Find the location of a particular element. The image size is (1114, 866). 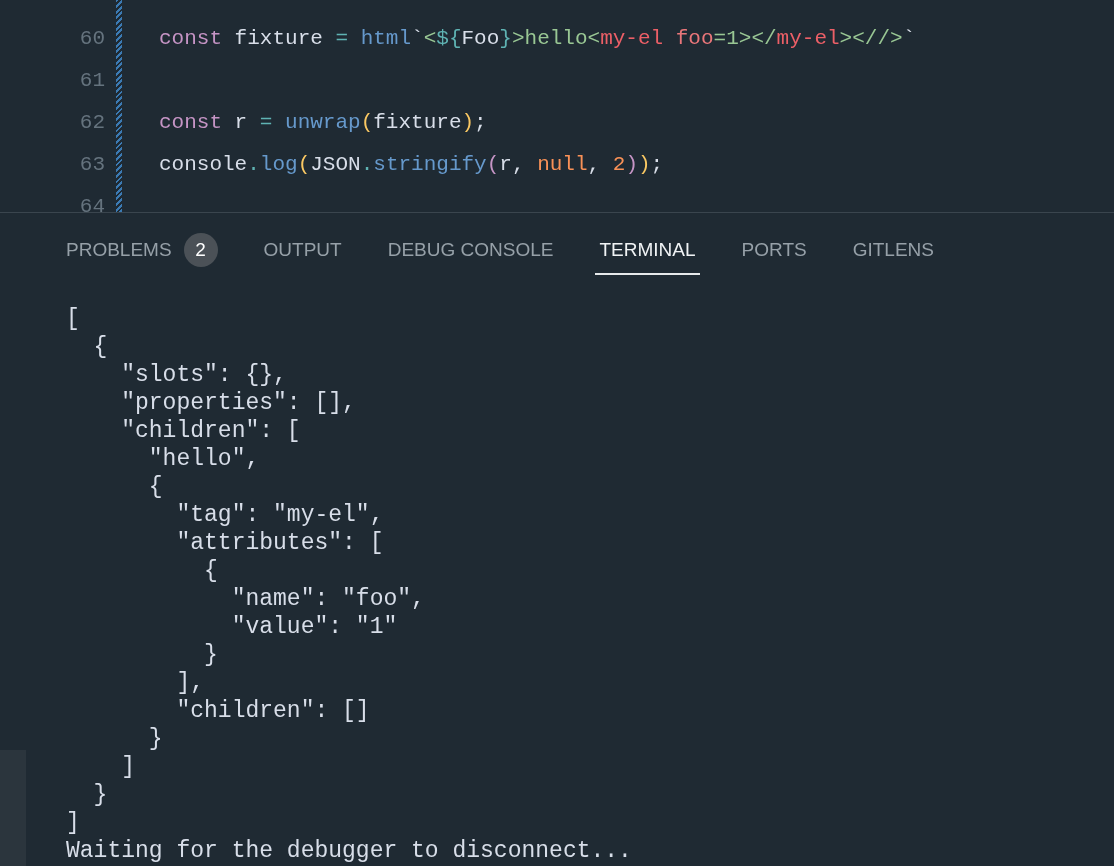

panel-tab: TERMINAL is located at coordinates (647, 251).